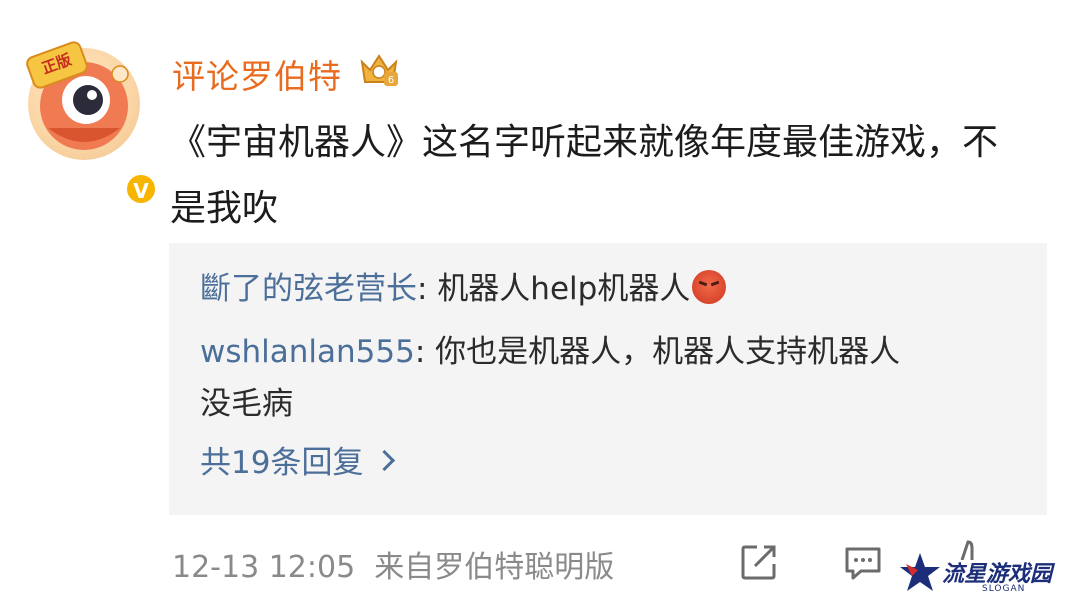 This screenshot has width=1080, height=601. What do you see at coordinates (920, 572) in the screenshot?
I see `star-logo-icon` at bounding box center [920, 572].